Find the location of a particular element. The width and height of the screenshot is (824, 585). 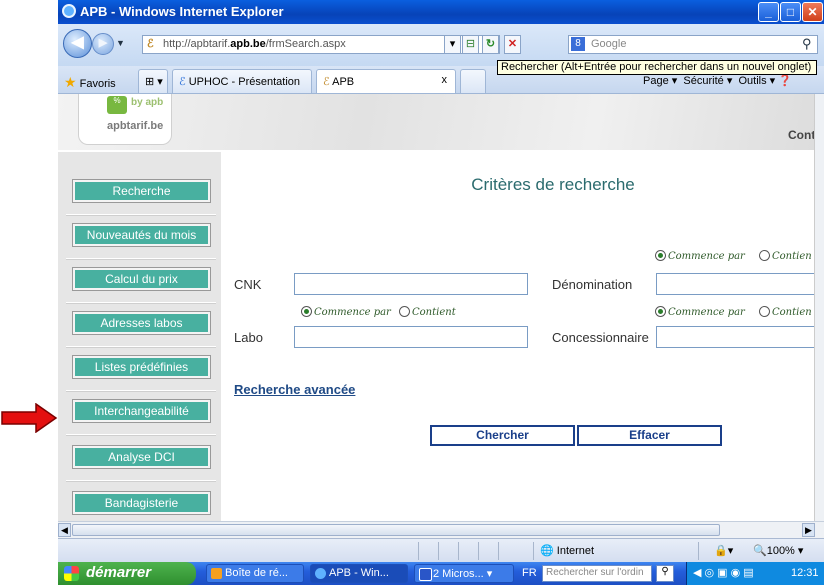

tools-menu: Outils ▾ is located at coordinates (756, 81).